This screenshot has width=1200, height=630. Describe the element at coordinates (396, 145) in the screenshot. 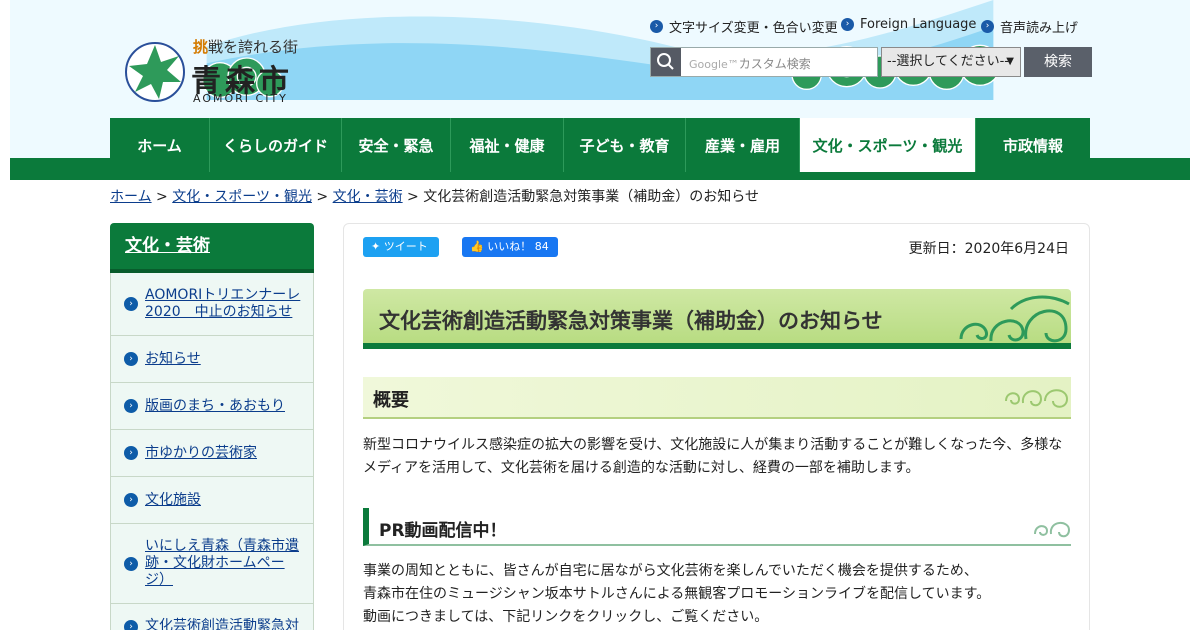

I see `nav-safety: 安全・緊急` at that location.